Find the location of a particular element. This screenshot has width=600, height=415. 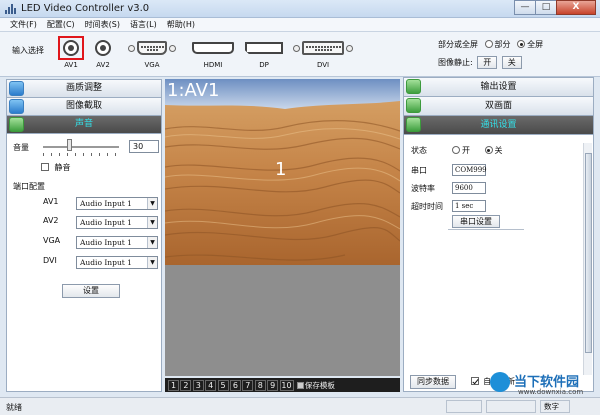

tab-label: 双画面 is located at coordinates (498, 106).